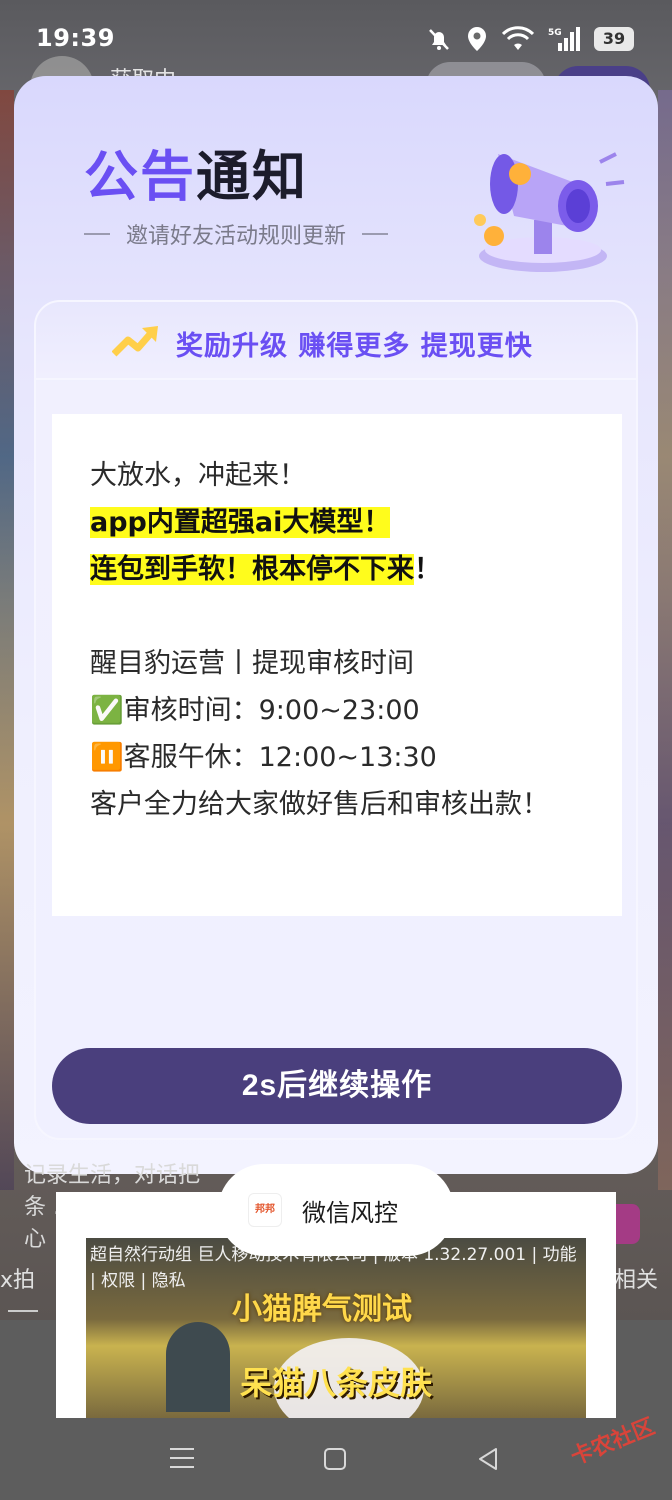  I want to click on popup-subtitle: 邀请好友活动规则更新, so click(236, 234).